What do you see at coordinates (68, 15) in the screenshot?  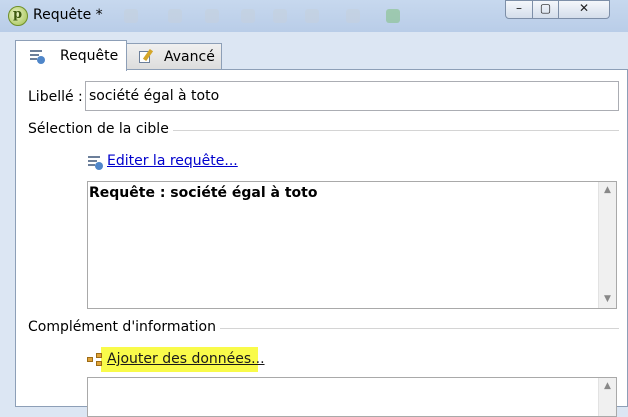 I see `window-title: Requête *` at bounding box center [68, 15].